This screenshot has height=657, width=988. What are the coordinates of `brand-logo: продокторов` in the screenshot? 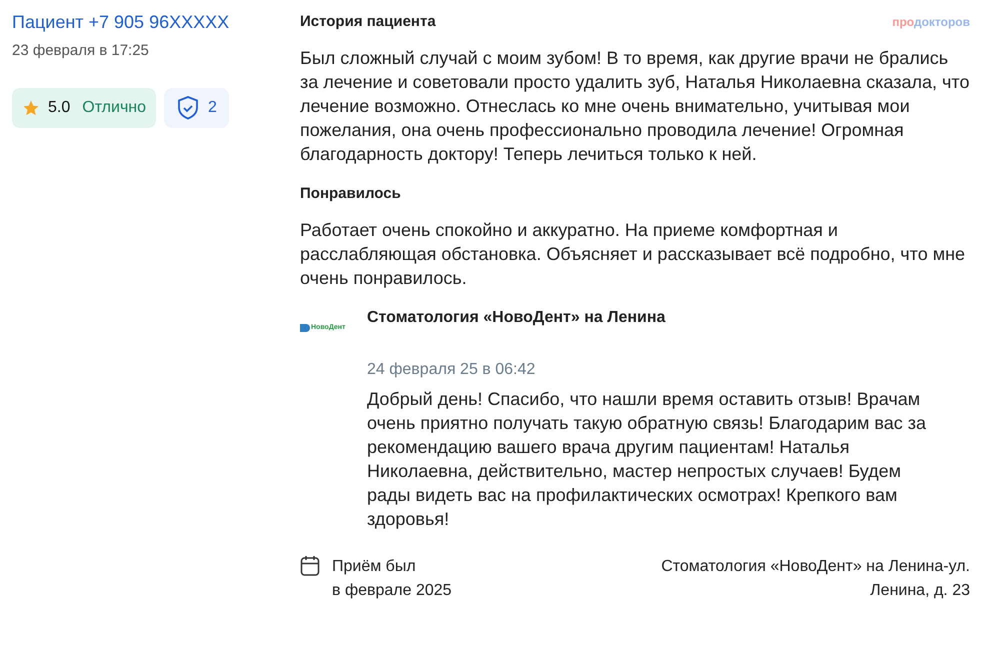 It's located at (931, 22).